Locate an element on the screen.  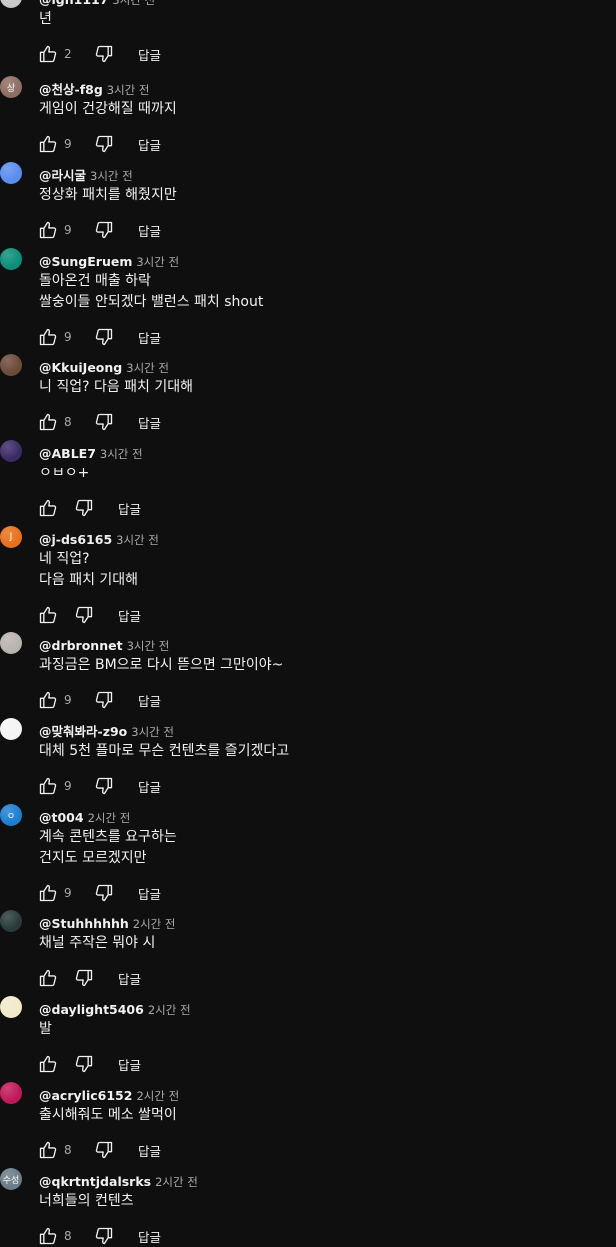
comment-text: 돌아온건 매출 하락 쌀숭이들 안되겠다 밸런스 패치 shout is located at coordinates (151, 291).